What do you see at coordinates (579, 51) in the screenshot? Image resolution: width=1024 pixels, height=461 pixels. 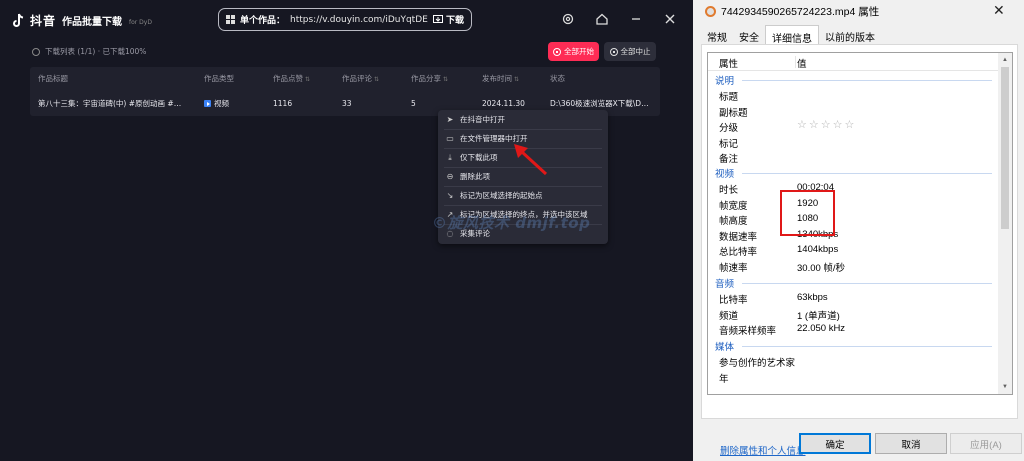 I see `start-all-label: 全部开始` at bounding box center [579, 51].